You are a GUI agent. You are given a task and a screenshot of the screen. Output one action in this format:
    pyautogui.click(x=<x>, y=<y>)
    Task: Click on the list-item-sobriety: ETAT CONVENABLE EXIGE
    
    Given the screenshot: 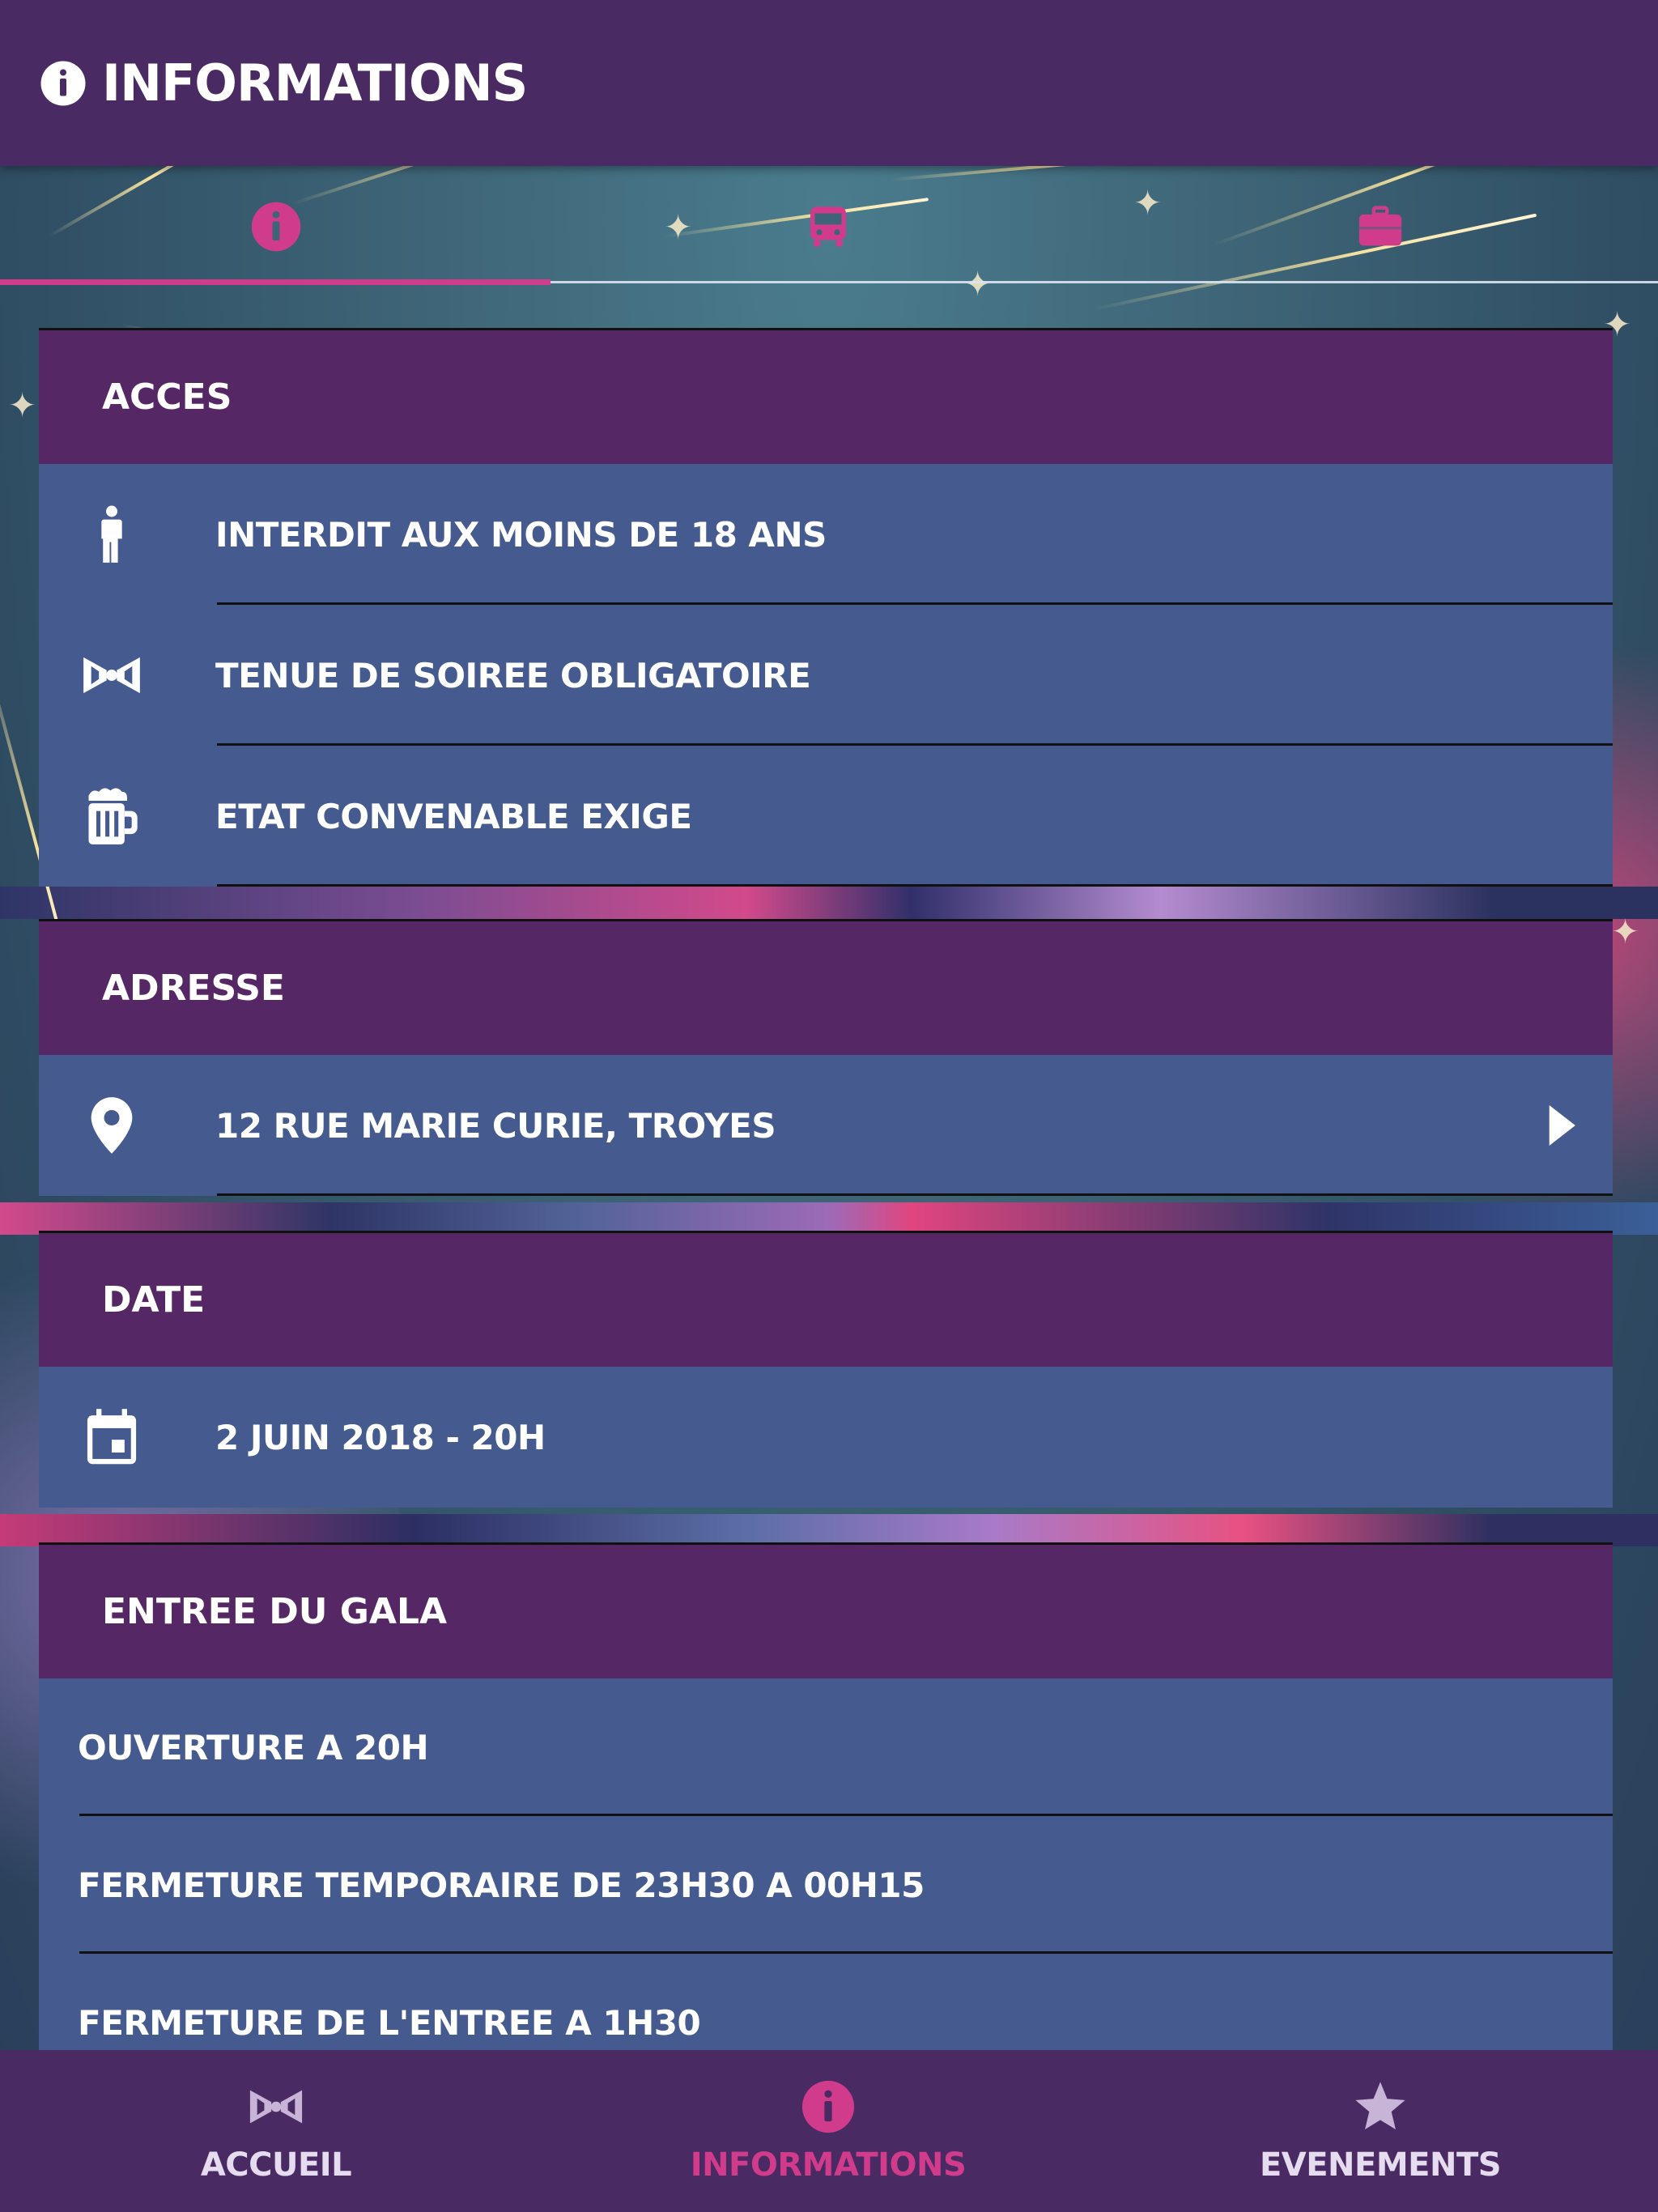 What is the action you would take?
    pyautogui.click(x=826, y=816)
    